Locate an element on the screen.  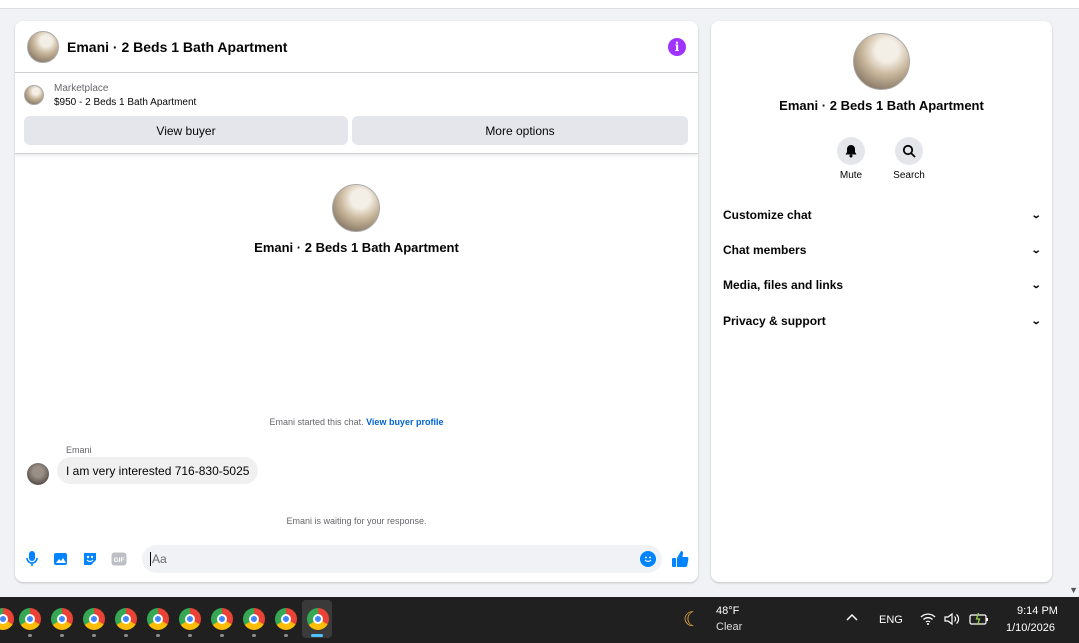
listing-buttons: View buyer More options is located at coordinates (356, 130).